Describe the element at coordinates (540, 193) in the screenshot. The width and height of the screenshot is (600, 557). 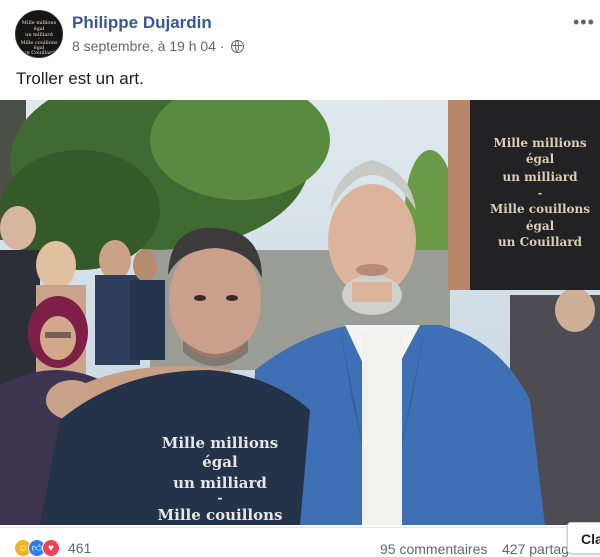
I see `inset-text-line: -` at that location.